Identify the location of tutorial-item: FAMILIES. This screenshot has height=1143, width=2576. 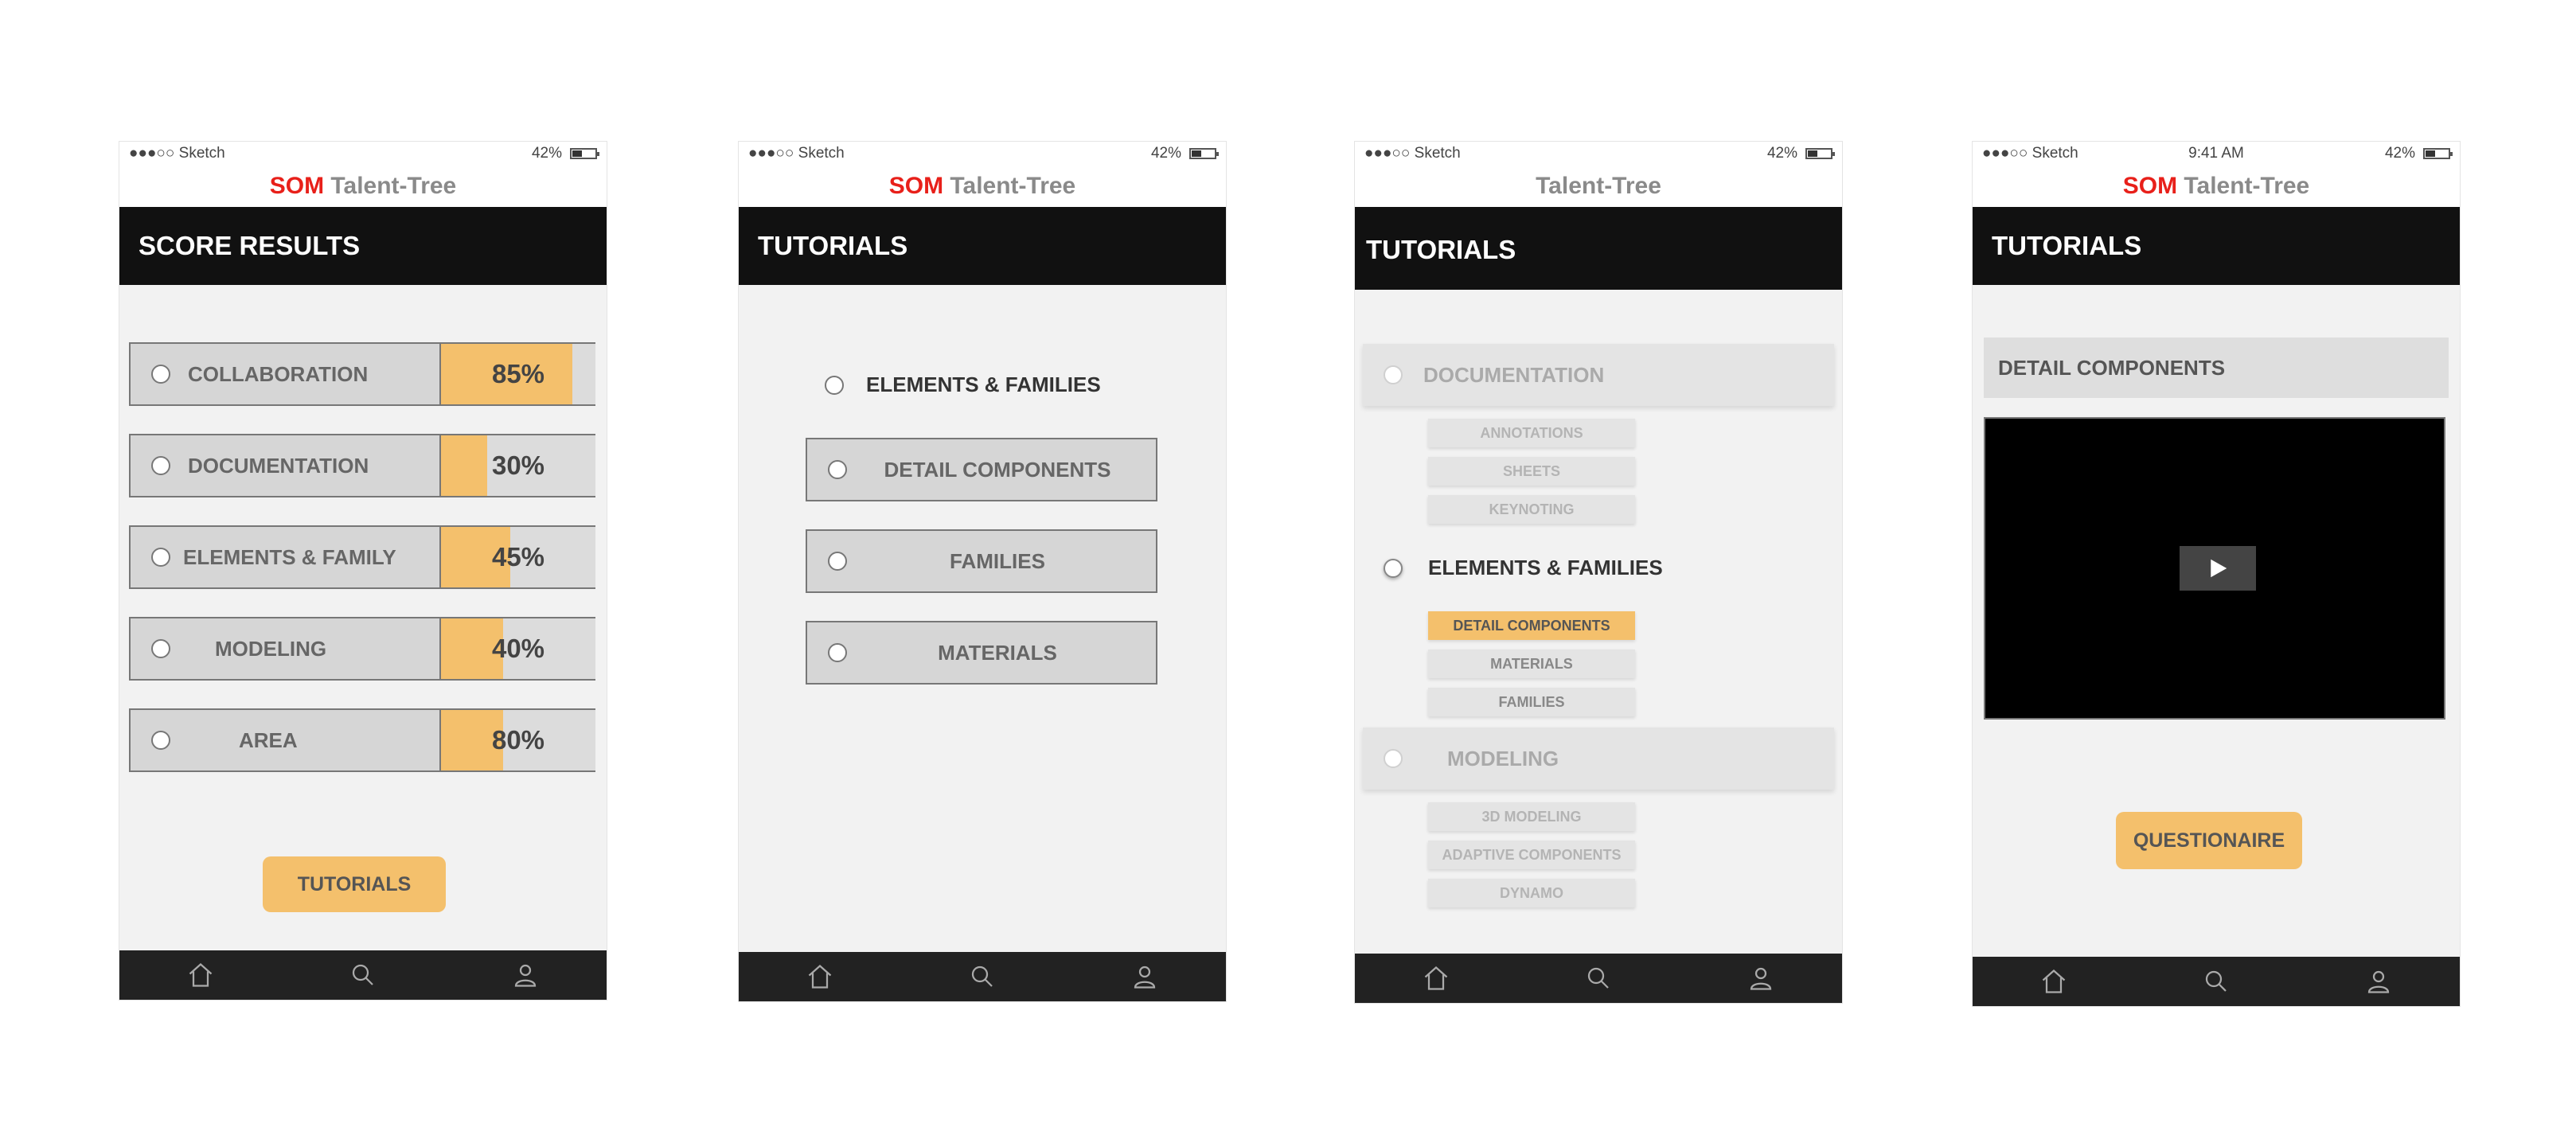
(981, 561).